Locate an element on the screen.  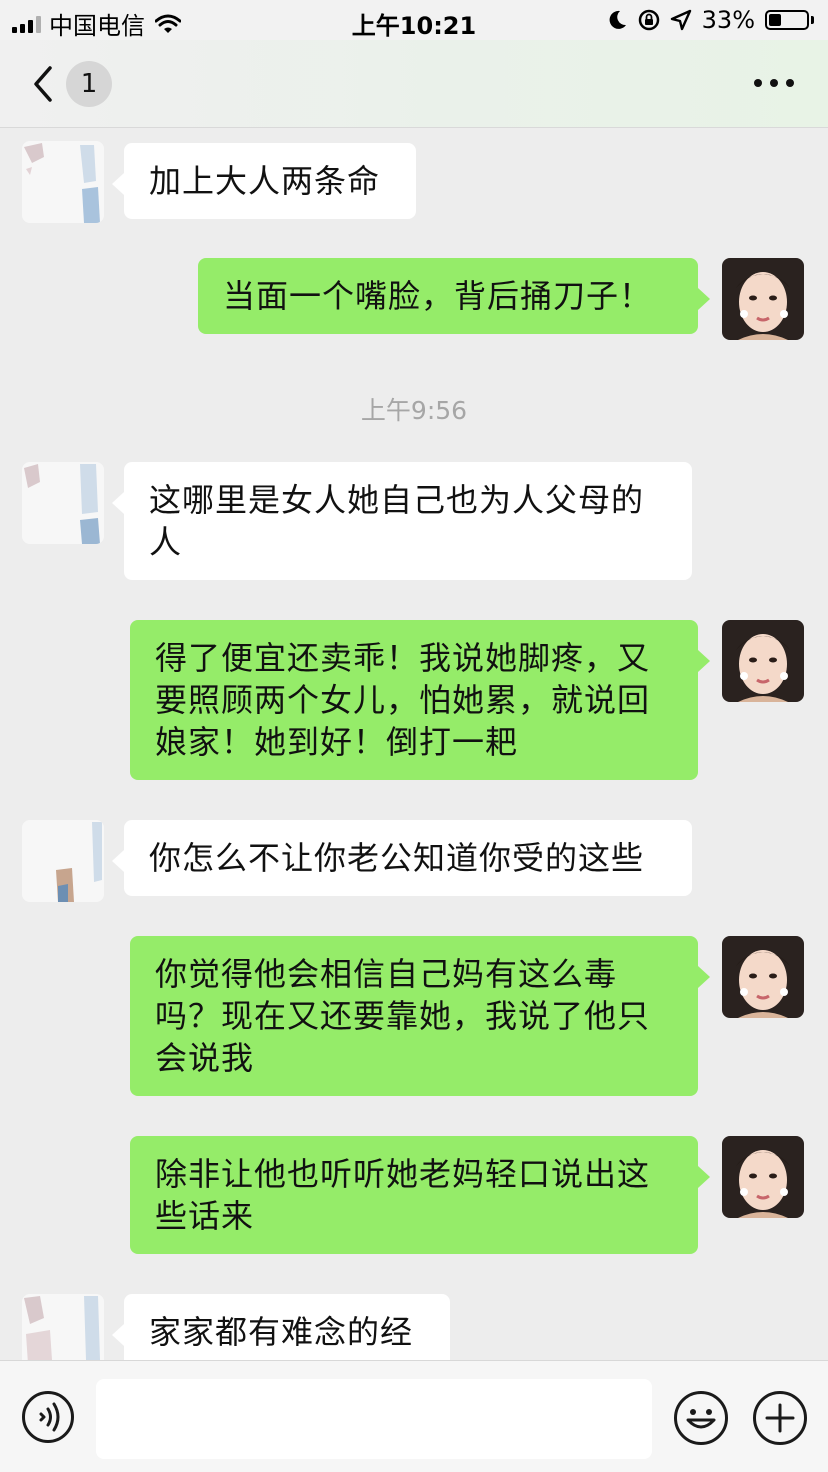
message-bubble-incoming: 加上大人两条命 is located at coordinates (264, 181).